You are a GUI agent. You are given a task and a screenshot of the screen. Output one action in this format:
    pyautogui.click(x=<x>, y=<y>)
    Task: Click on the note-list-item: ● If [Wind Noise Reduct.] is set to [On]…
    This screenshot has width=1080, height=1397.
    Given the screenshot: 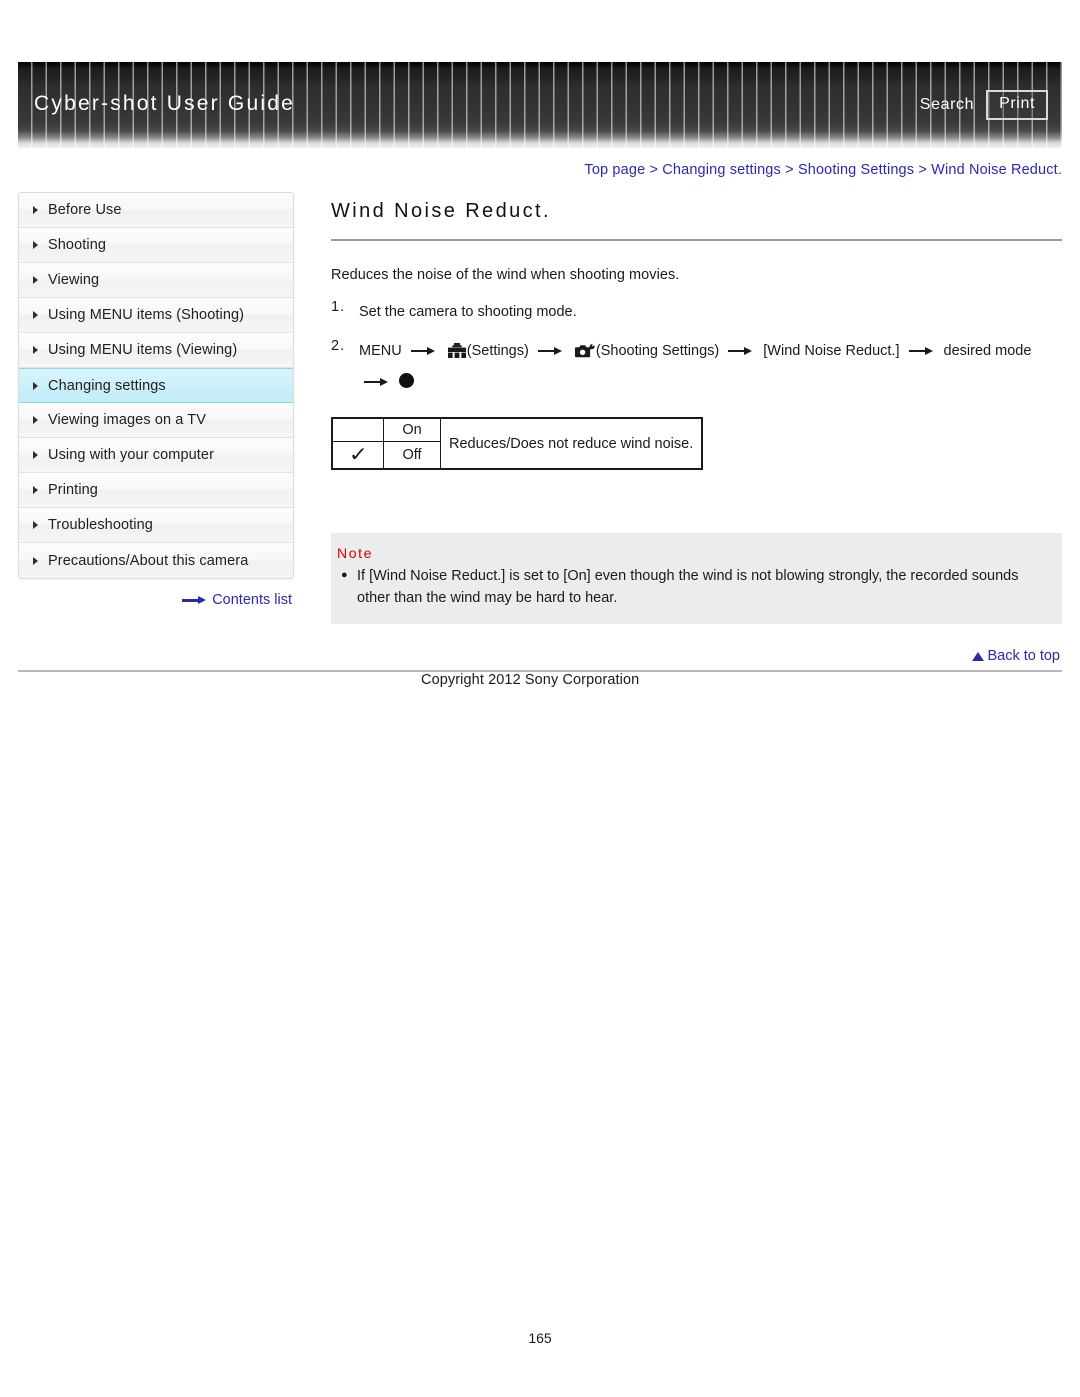 What is the action you would take?
    pyautogui.click(x=696, y=587)
    